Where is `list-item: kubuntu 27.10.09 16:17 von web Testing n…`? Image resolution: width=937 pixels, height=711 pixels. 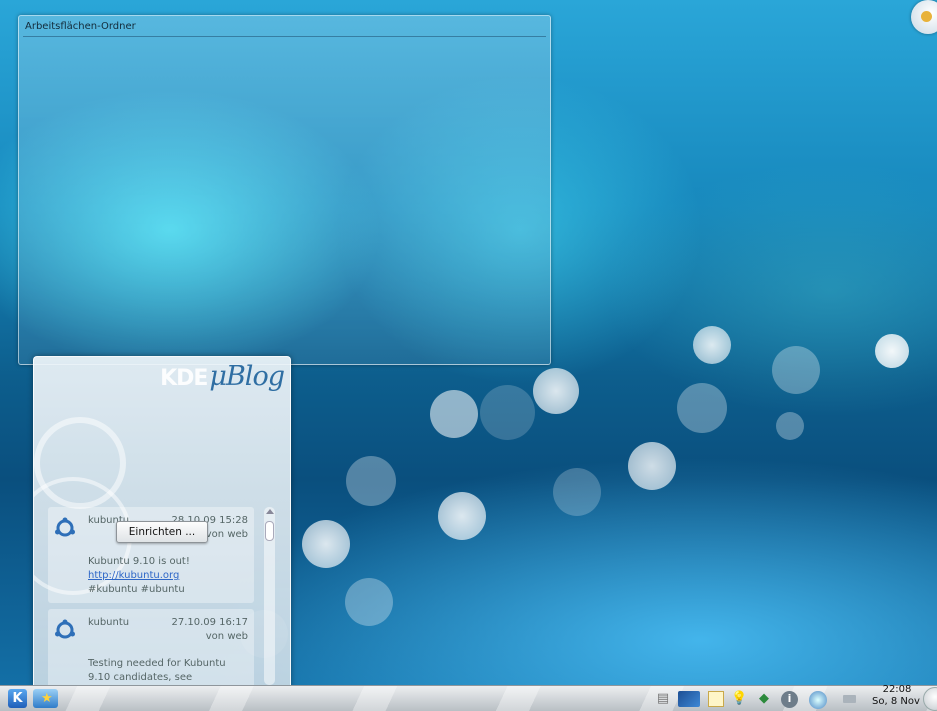
list-item: kubuntu 27.10.09 16:17 von web Testing n… is located at coordinates (151, 648).